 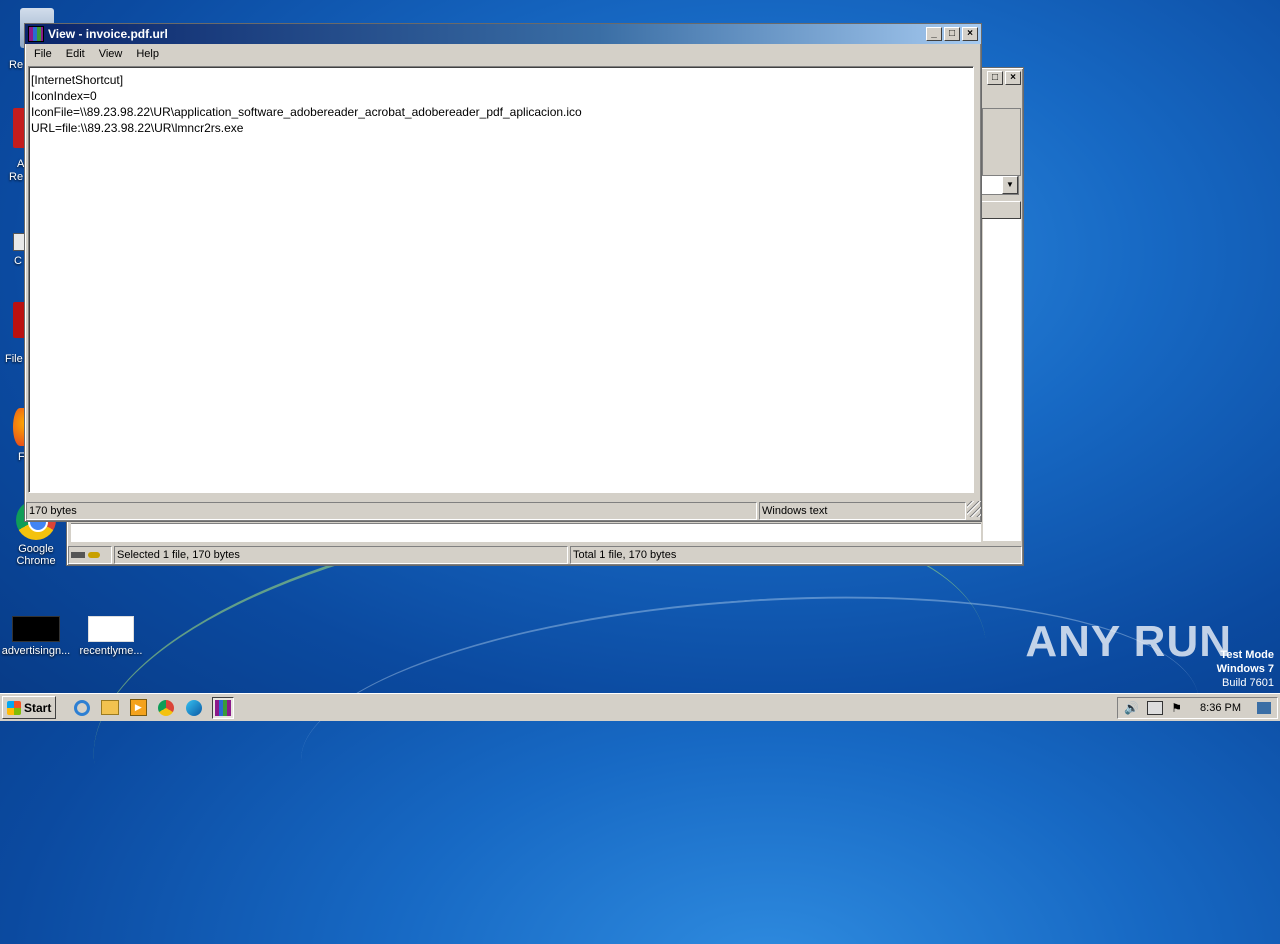 I want to click on winrar-icon, so click(x=36, y=34).